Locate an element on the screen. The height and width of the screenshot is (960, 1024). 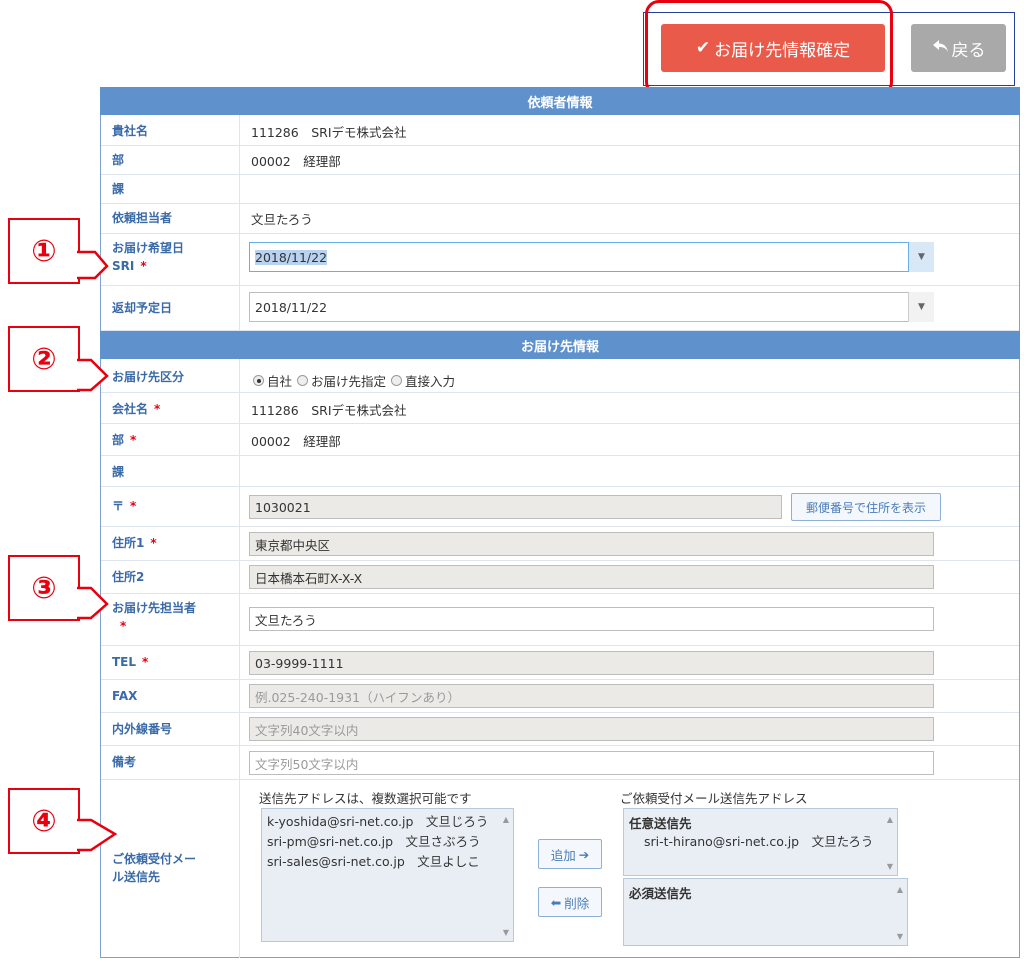
return-date-select: 2018/11/22 ▼ is located at coordinates (591, 307).